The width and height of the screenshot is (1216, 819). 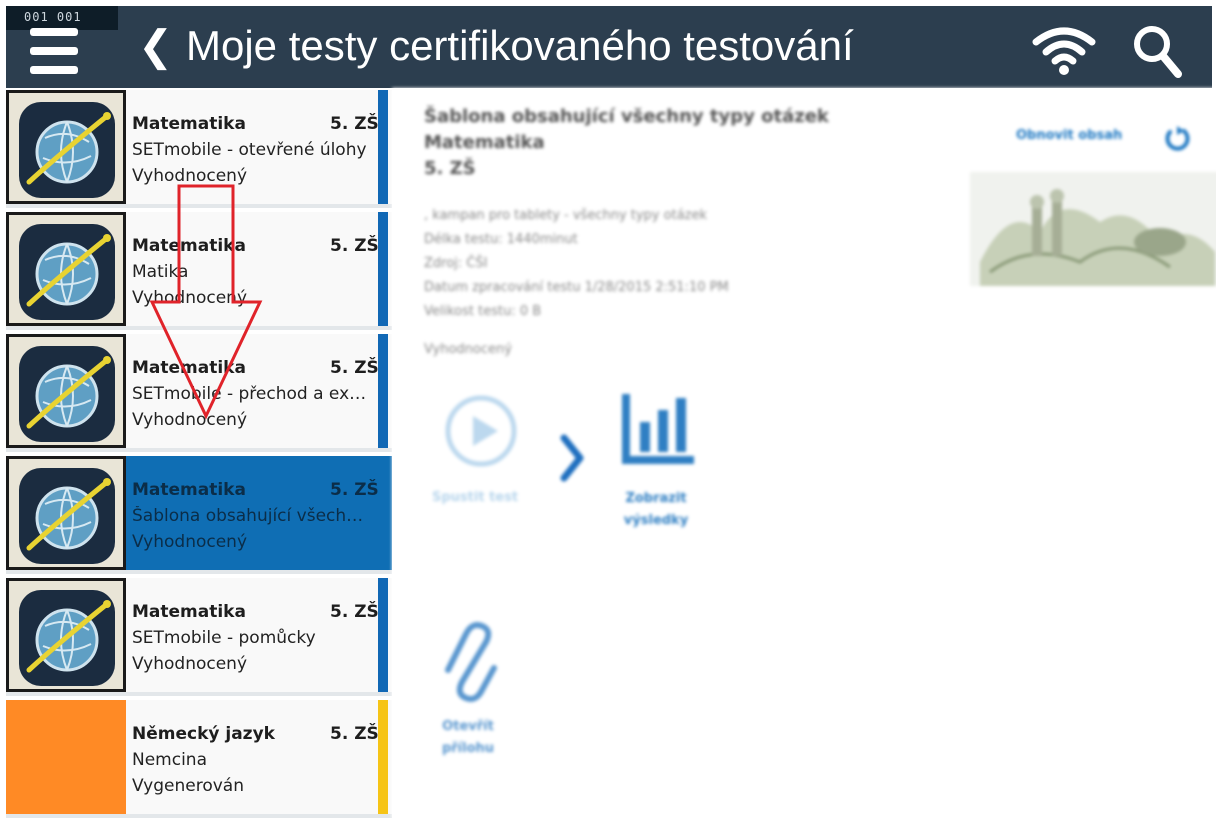 I want to click on item-status: Vygenerován, so click(x=188, y=786).